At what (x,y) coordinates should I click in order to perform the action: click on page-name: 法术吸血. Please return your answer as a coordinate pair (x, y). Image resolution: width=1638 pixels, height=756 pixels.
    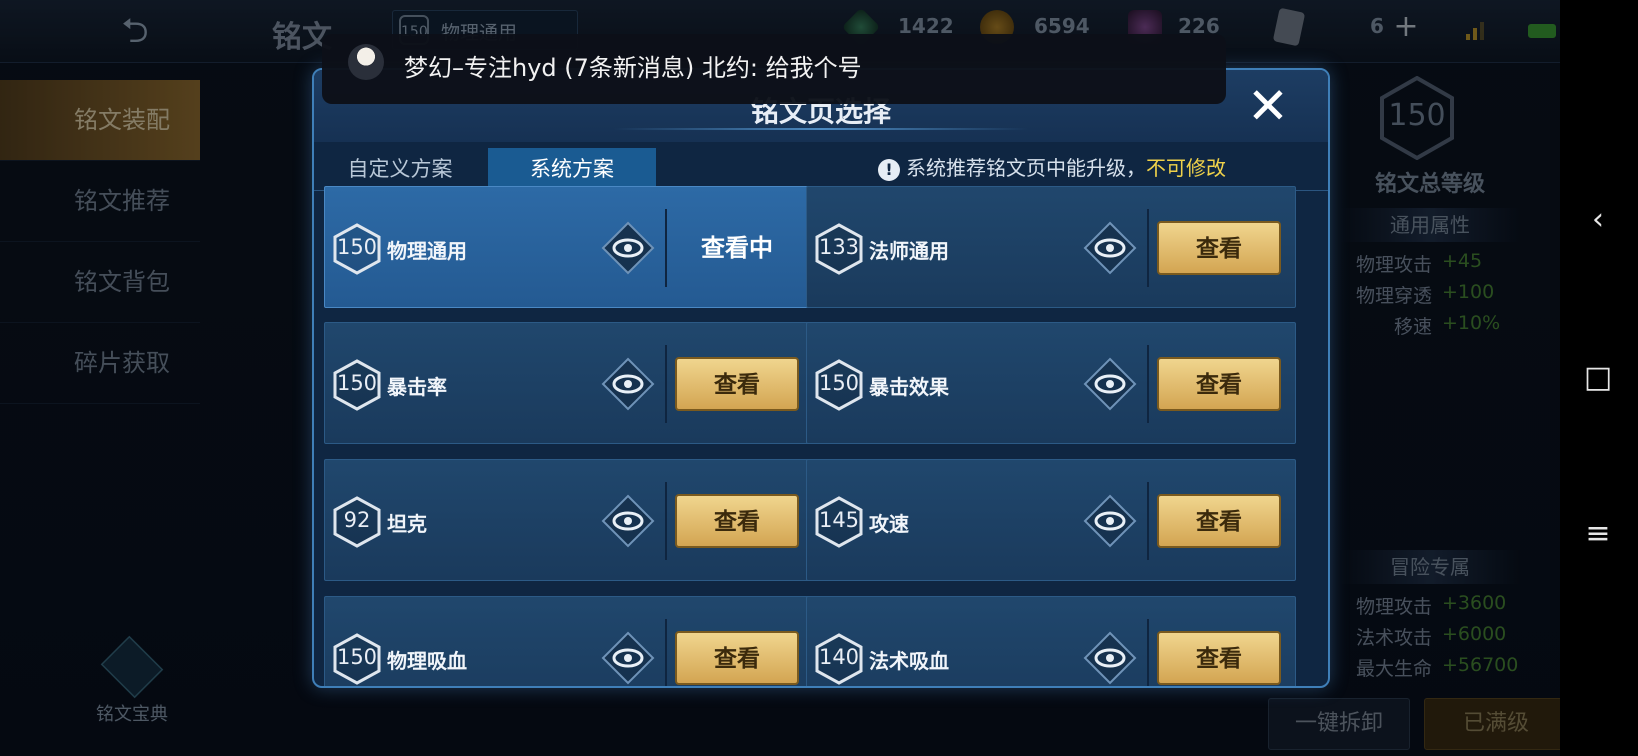
    Looking at the image, I should click on (909, 661).